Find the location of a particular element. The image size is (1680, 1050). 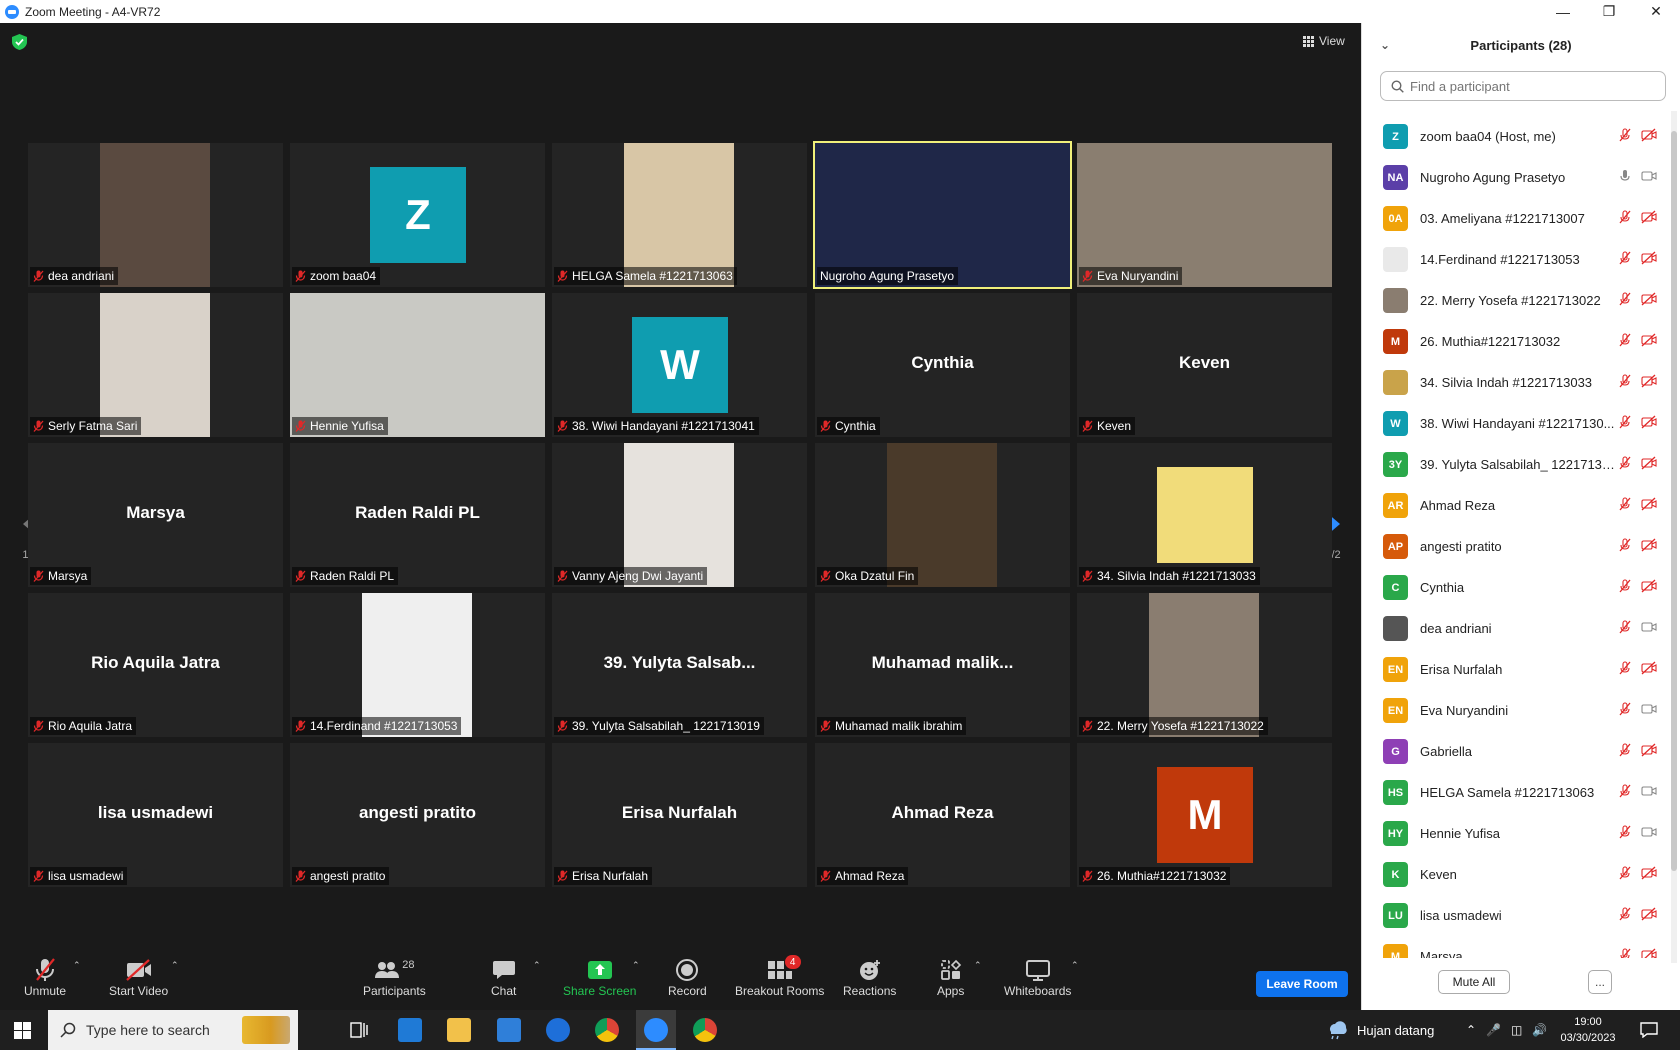

tray-microphone-icon: 🎤 is located at coordinates (1493, 1030).